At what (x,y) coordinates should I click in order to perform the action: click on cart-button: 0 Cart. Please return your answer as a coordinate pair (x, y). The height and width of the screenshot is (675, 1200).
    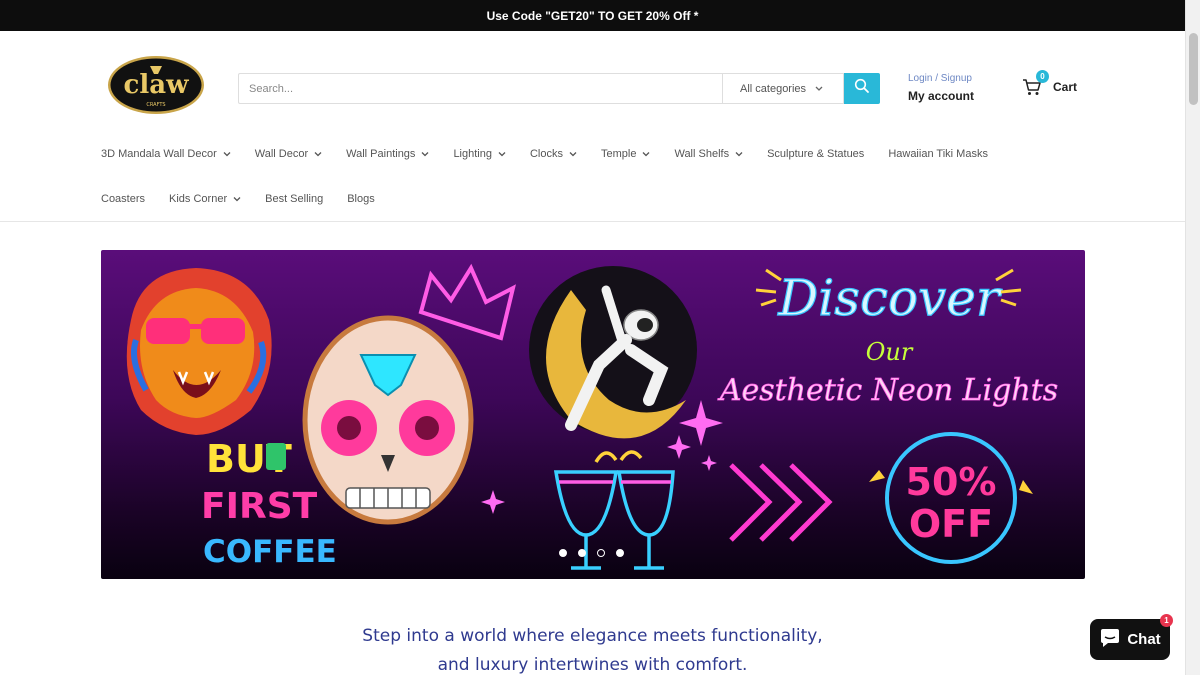
    Looking at the image, I should click on (1050, 83).